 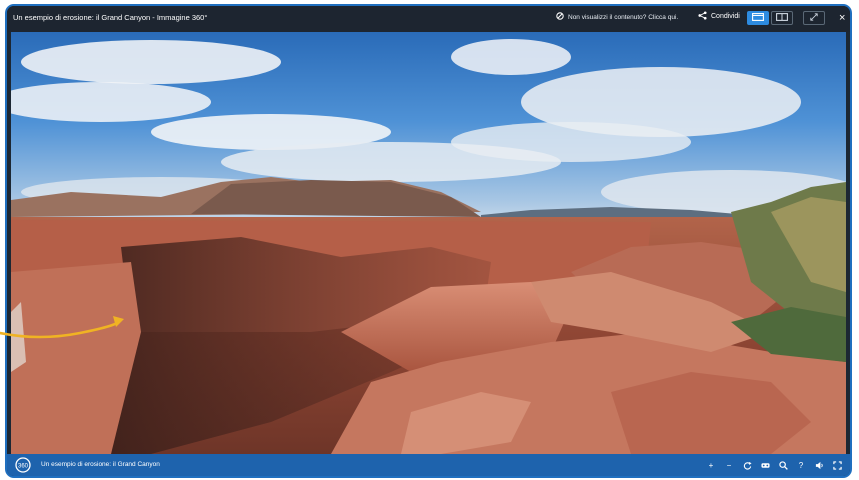 I want to click on notice-label: Non visualizzi il contenuto? Clicca qui., so click(x=623, y=17).